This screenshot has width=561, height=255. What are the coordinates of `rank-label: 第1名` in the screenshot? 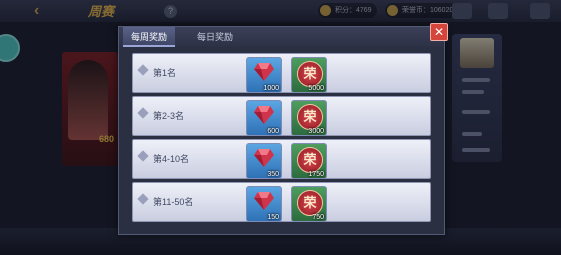 It's located at (165, 73).